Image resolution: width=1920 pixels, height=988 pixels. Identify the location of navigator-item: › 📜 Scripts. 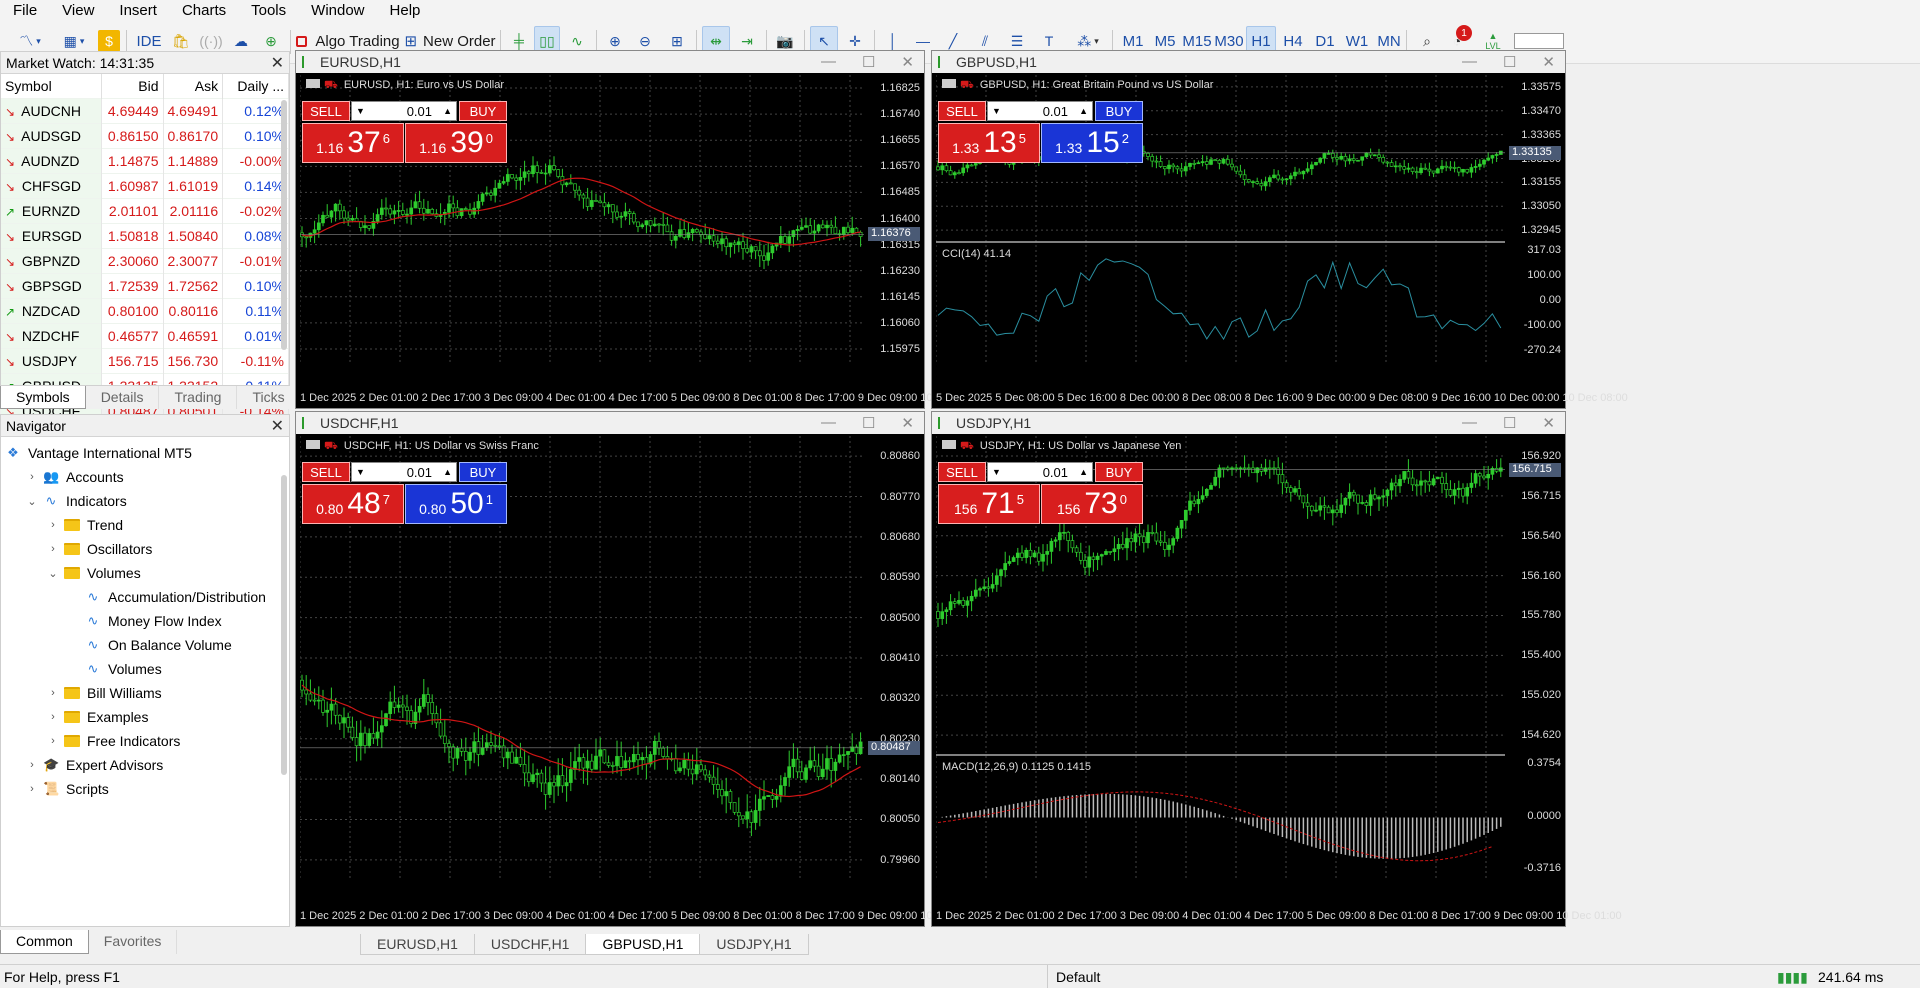
(145, 787).